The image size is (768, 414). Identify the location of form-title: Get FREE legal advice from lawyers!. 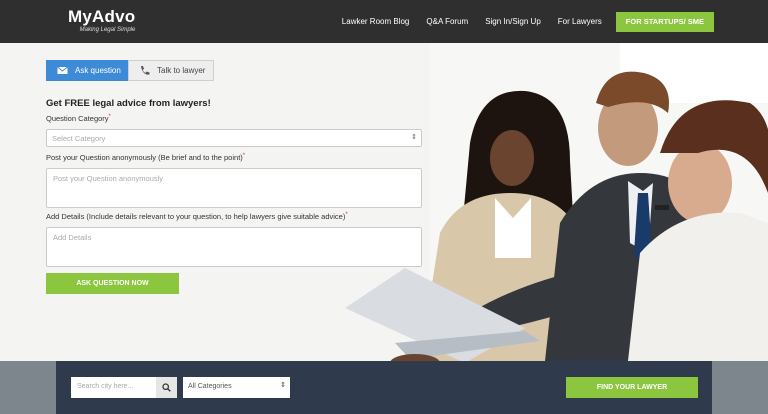
(128, 103).